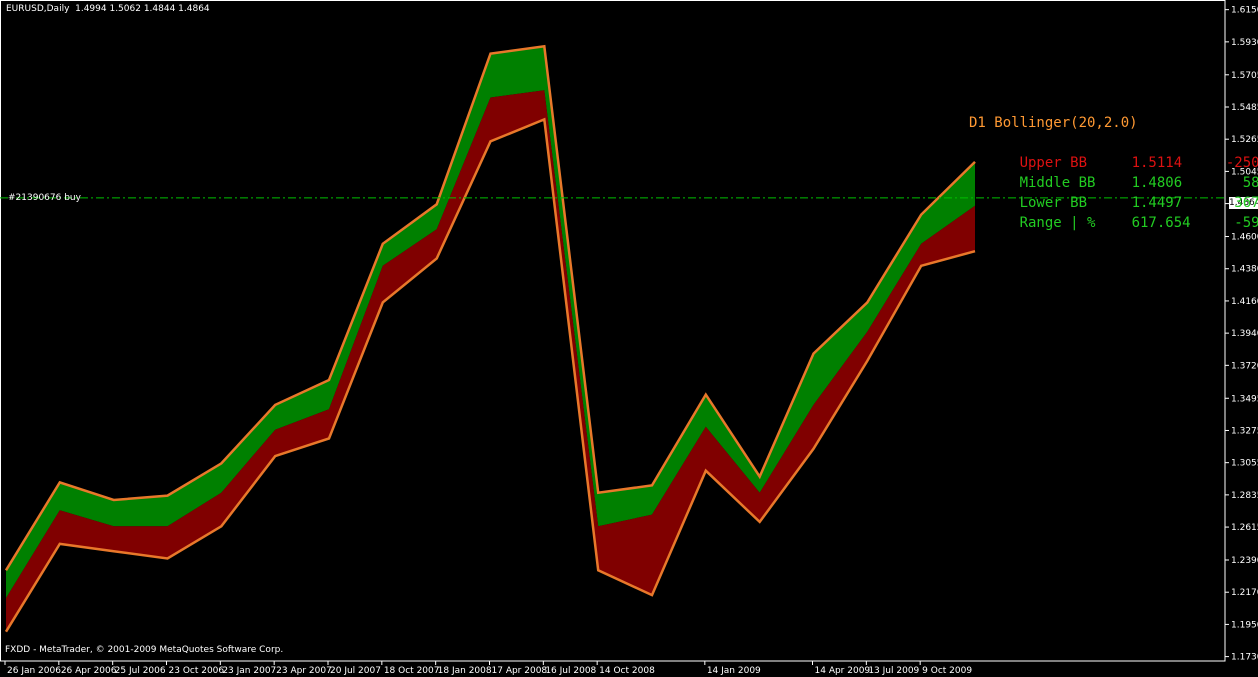 This screenshot has width=1258, height=677. Describe the element at coordinates (570, 671) in the screenshot. I see `x-tick-label: 16 Jul 2008` at that location.